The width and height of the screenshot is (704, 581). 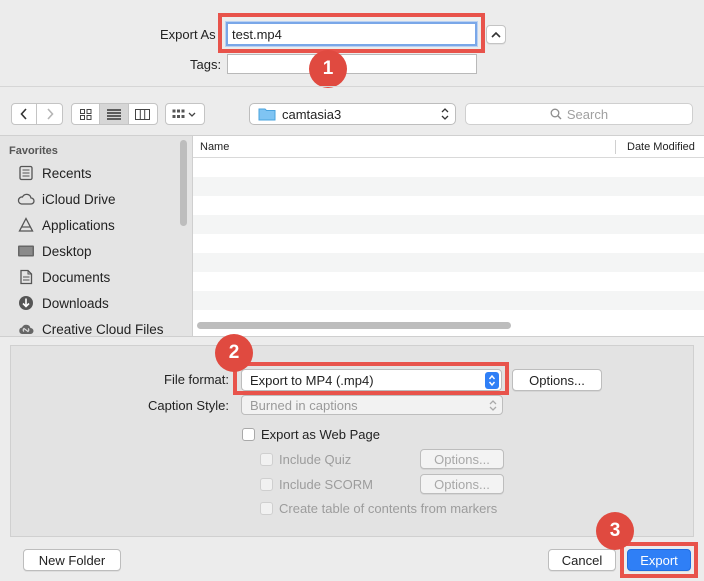 What do you see at coordinates (659, 560) in the screenshot?
I see `export-button: Export` at bounding box center [659, 560].